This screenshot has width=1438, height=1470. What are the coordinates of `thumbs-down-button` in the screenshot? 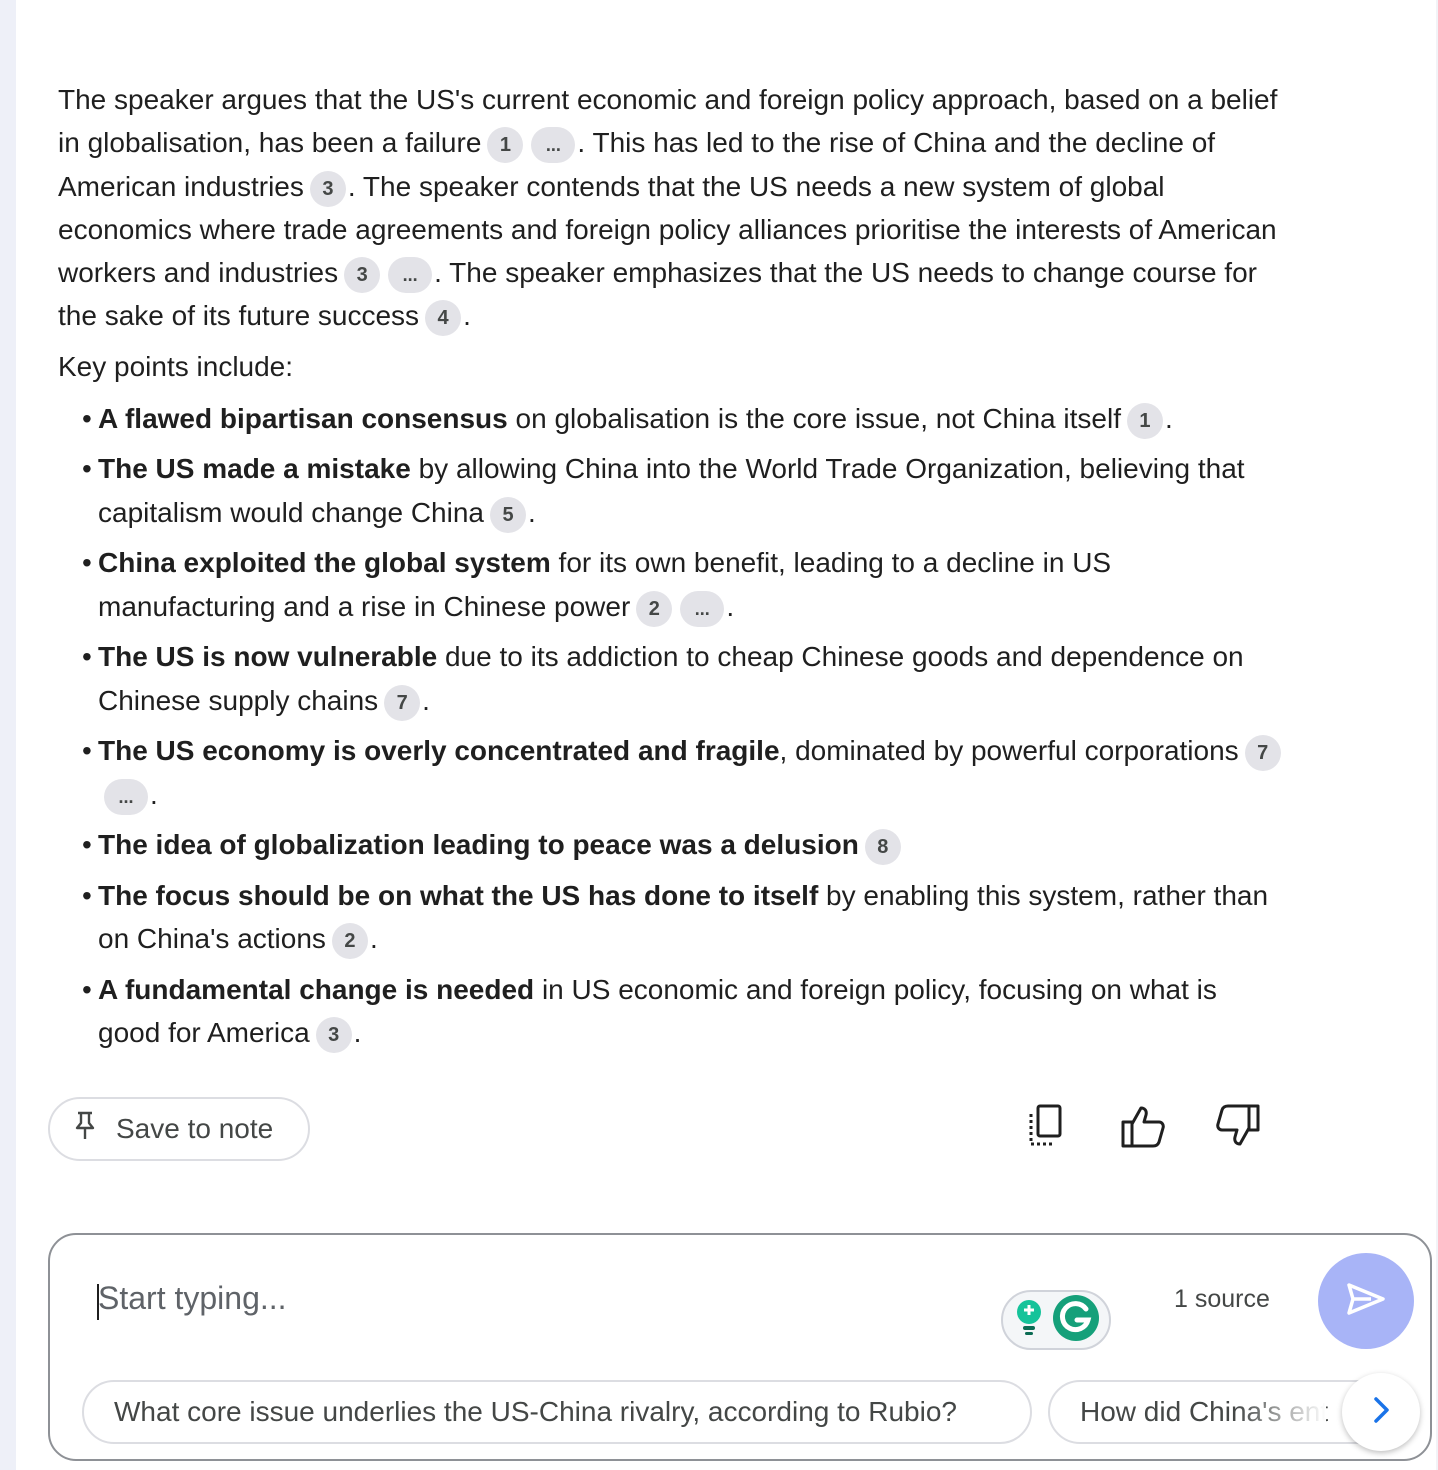 It's located at (1238, 1128).